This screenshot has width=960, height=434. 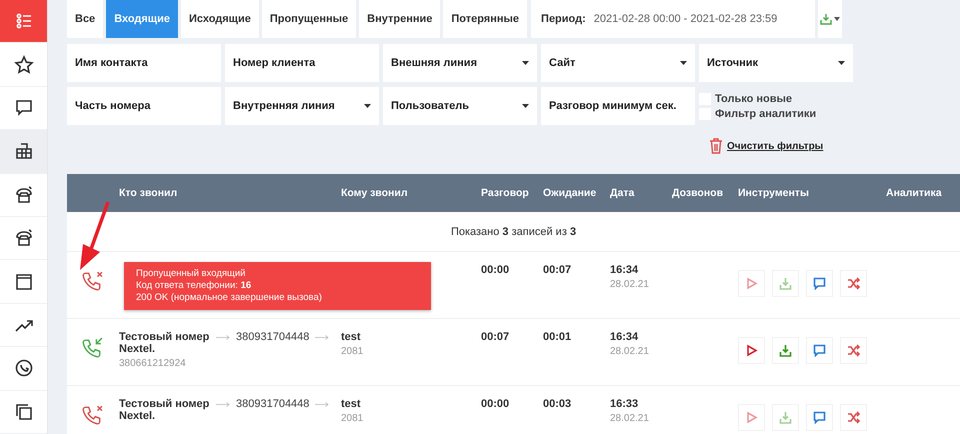 I want to click on trash-icon, so click(x=716, y=146).